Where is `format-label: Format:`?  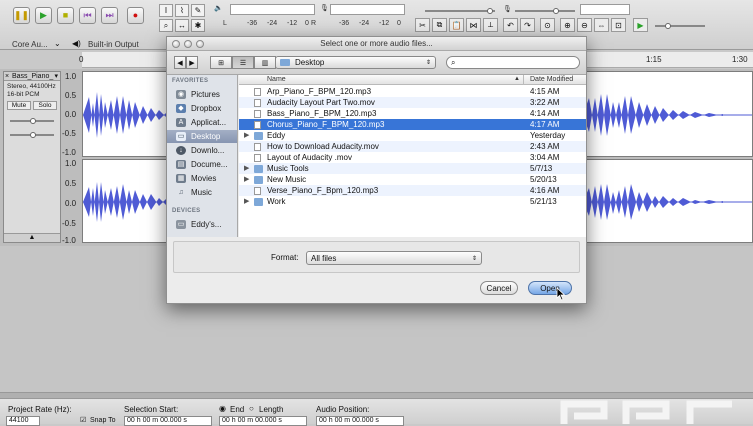 format-label: Format: is located at coordinates (285, 257).